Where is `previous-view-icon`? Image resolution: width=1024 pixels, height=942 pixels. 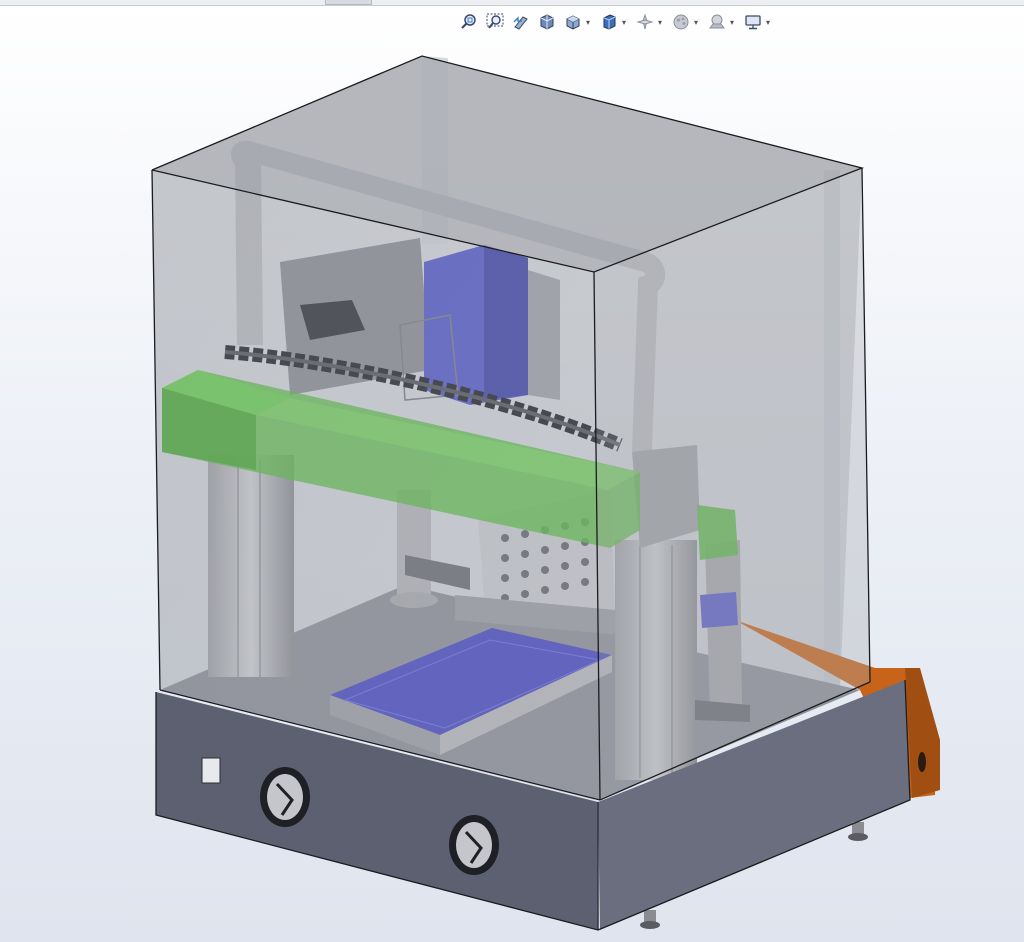
previous-view-icon is located at coordinates (520, 23).